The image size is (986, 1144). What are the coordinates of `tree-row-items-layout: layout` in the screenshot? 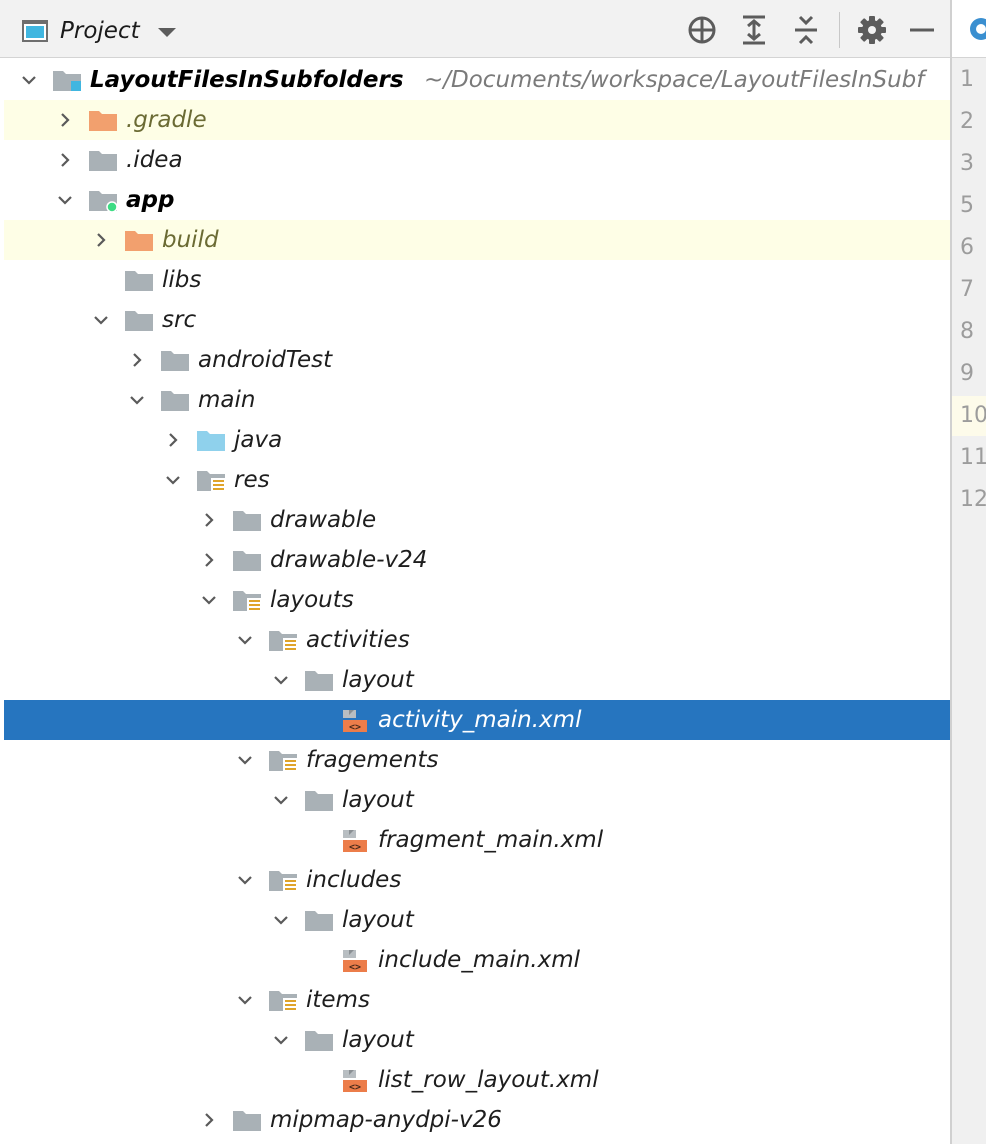 It's located at (477, 1040).